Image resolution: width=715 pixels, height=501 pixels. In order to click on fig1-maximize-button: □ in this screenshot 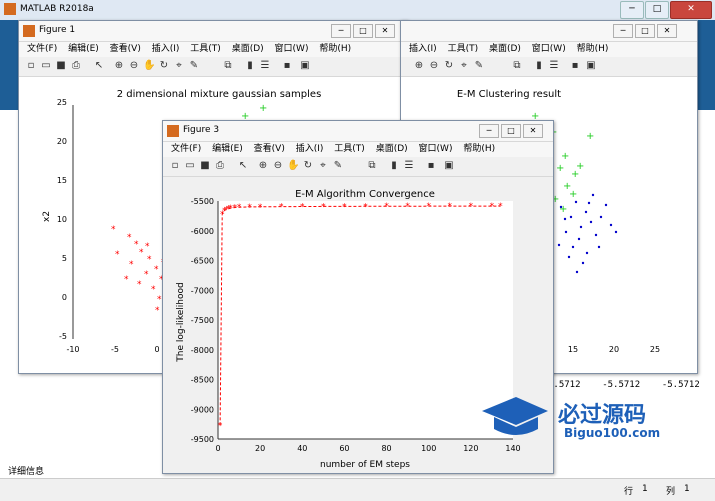, I will do `click(363, 31)`.